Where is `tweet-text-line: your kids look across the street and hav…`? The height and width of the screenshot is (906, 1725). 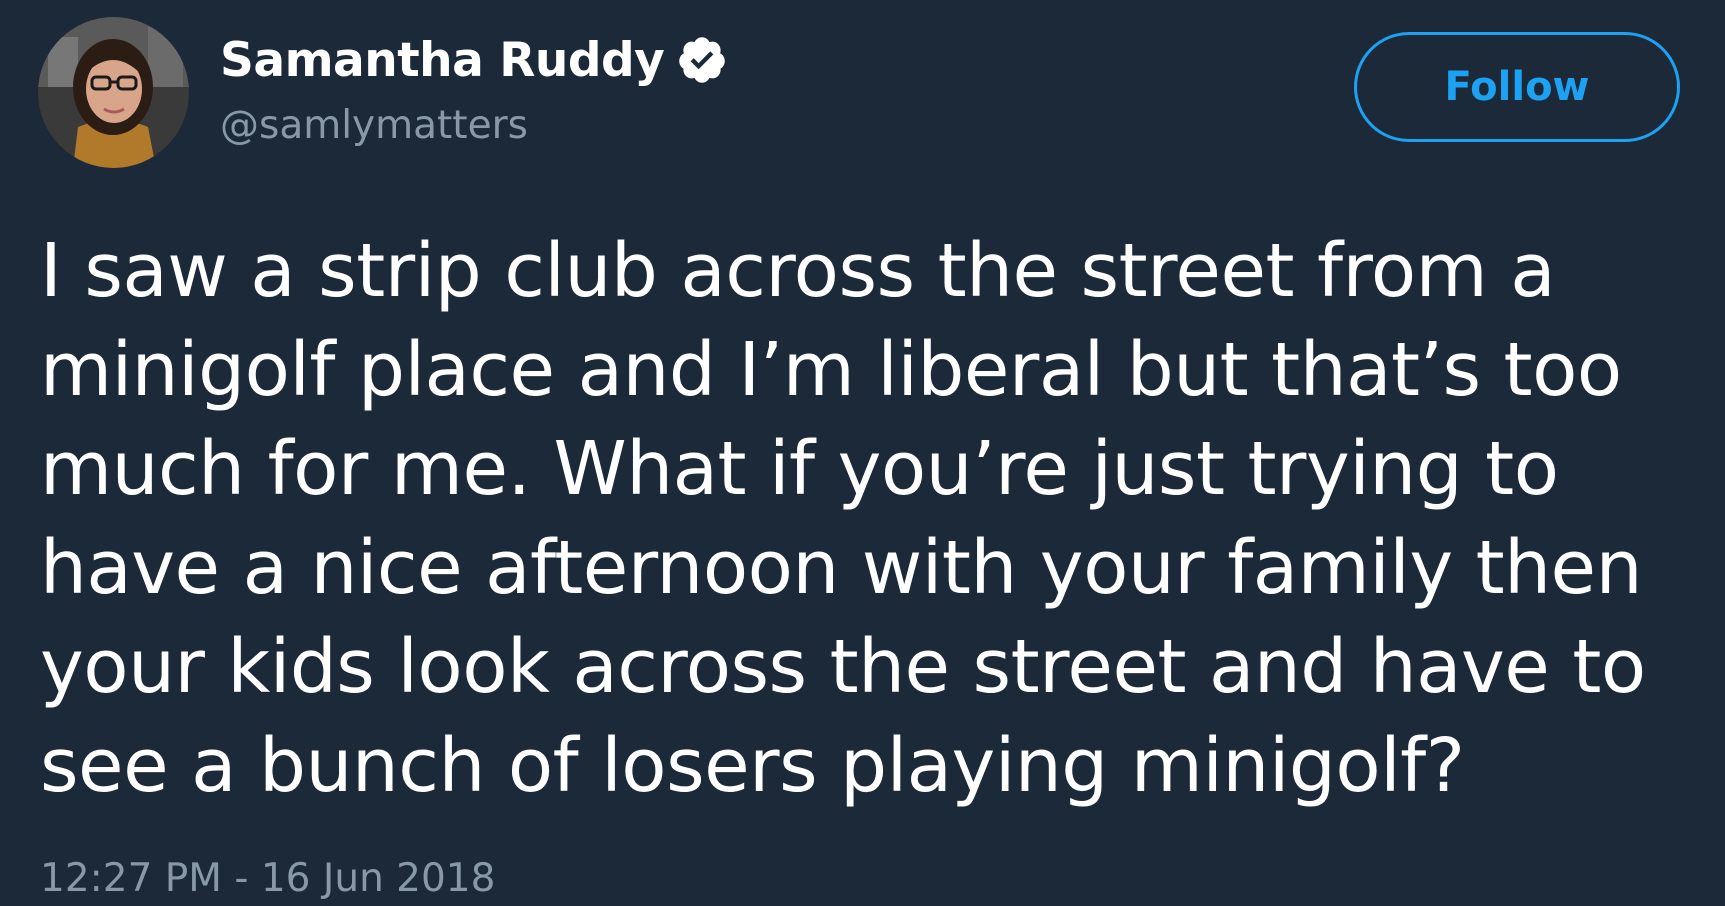
tweet-text-line: your kids look across the street and hav… is located at coordinates (843, 667).